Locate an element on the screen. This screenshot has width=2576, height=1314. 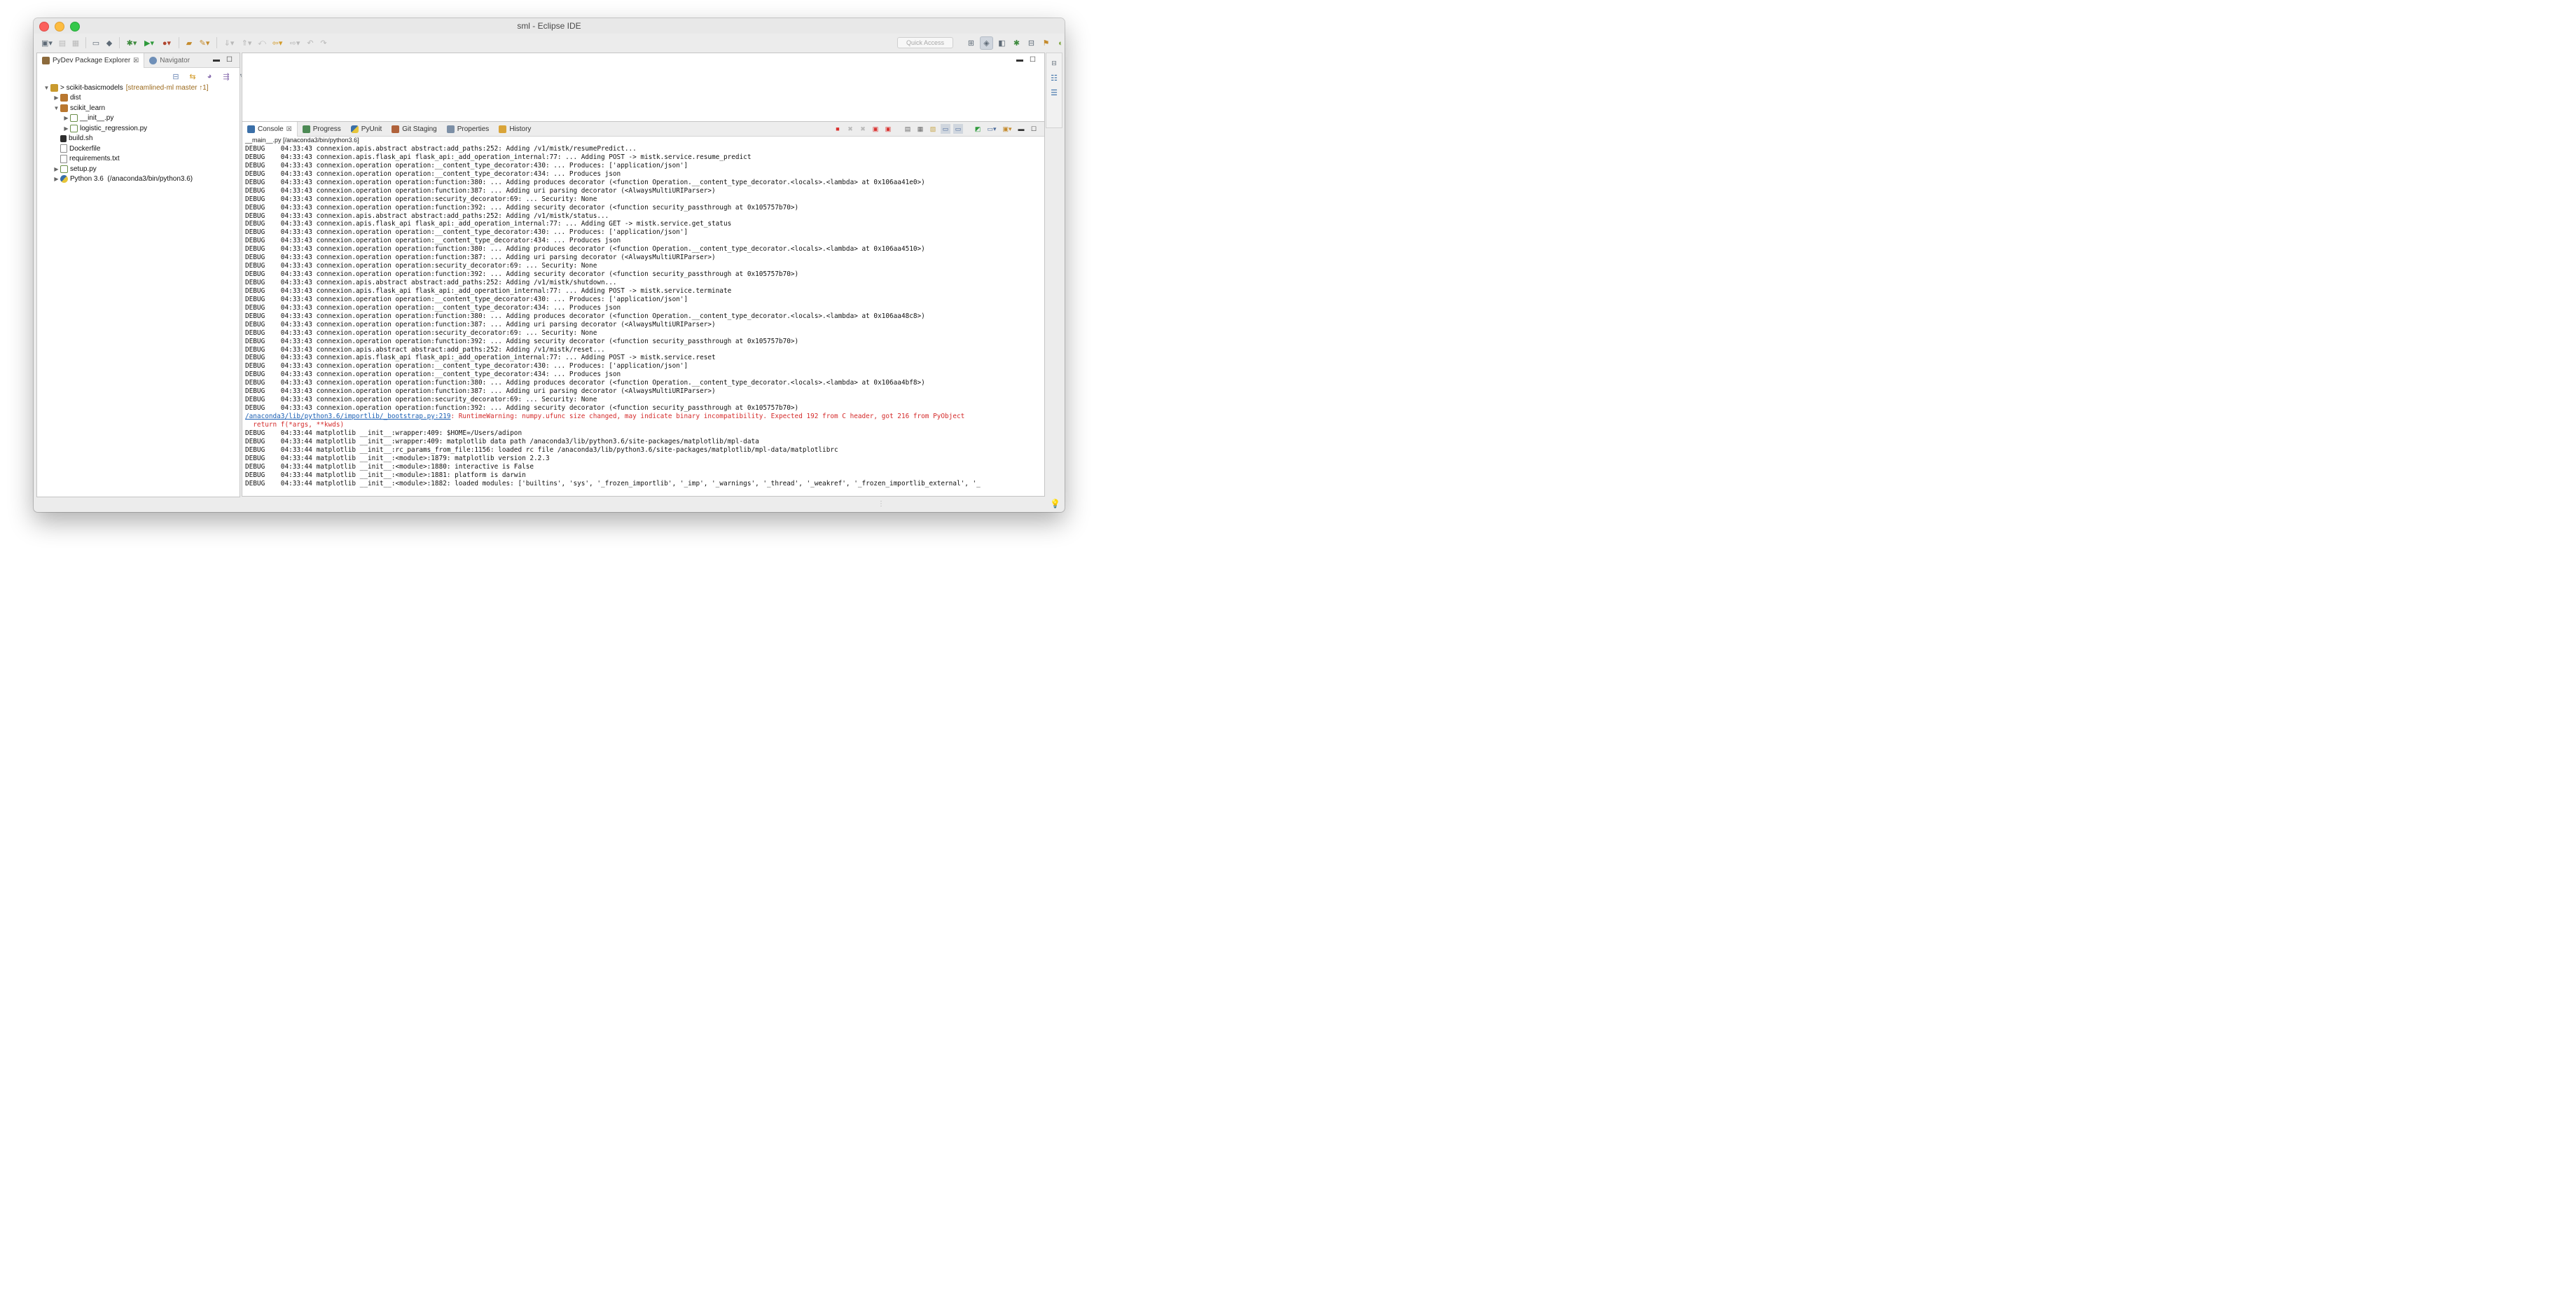
package-icon is located at coordinates (64, 98).